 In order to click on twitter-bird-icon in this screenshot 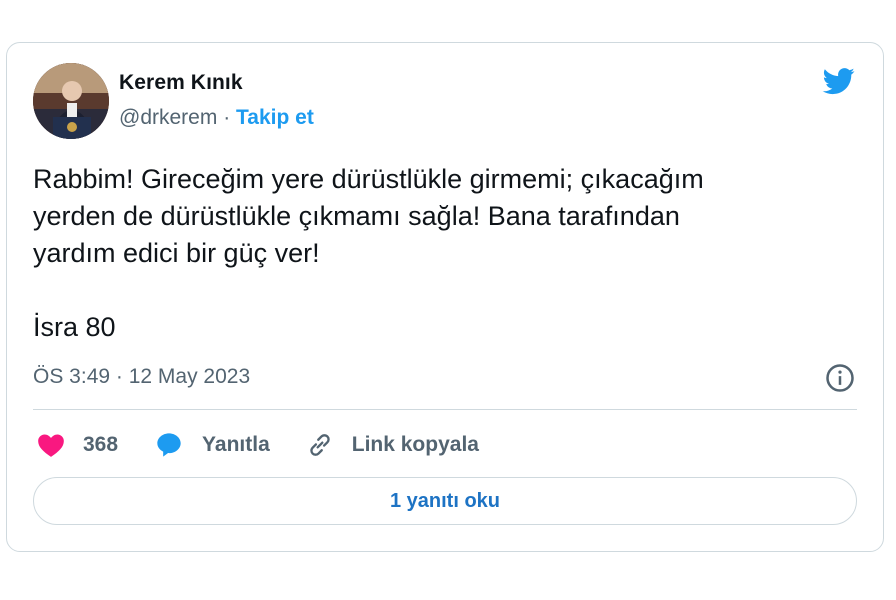, I will do `click(839, 81)`.